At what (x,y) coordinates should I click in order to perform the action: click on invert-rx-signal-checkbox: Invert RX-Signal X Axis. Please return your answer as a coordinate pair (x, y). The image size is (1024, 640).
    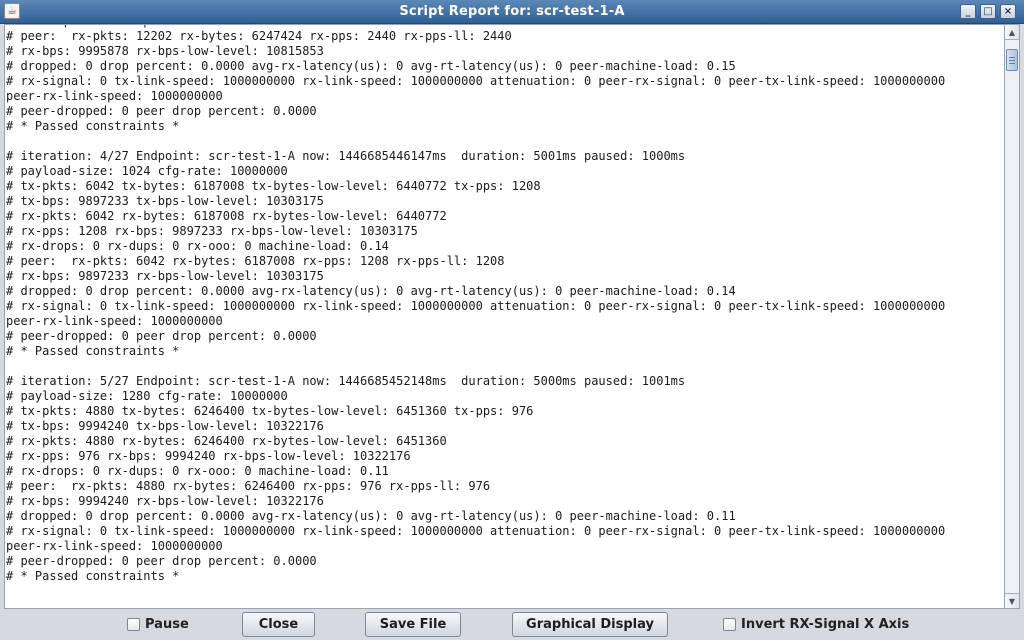
    Looking at the image, I should click on (818, 625).